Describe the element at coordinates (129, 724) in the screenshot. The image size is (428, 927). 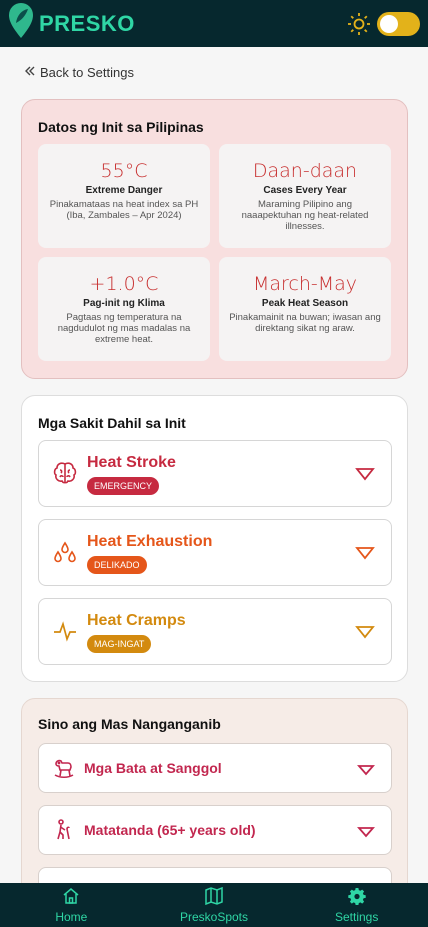
I see `risk-groups-title: Sino ang Mas Nanganganib` at that location.